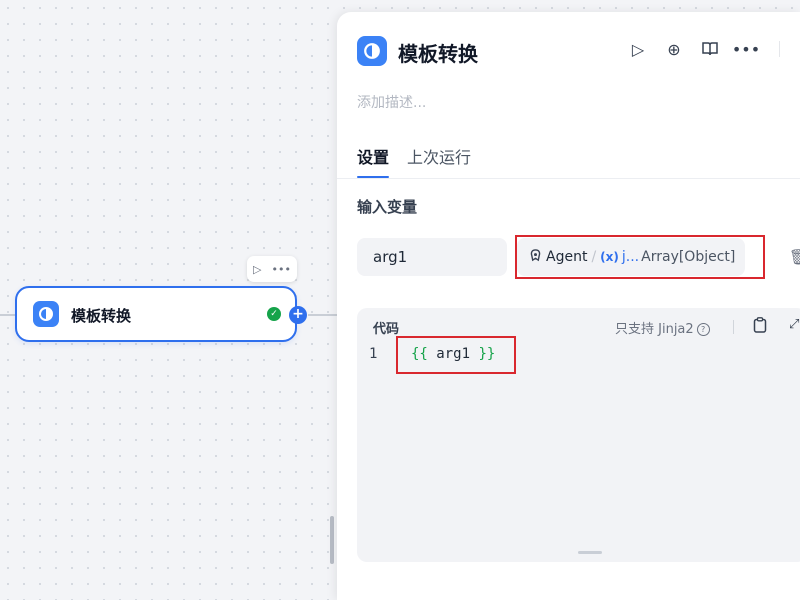 Image resolution: width=800 pixels, height=600 pixels. I want to click on code-label: 代码, so click(386, 329).